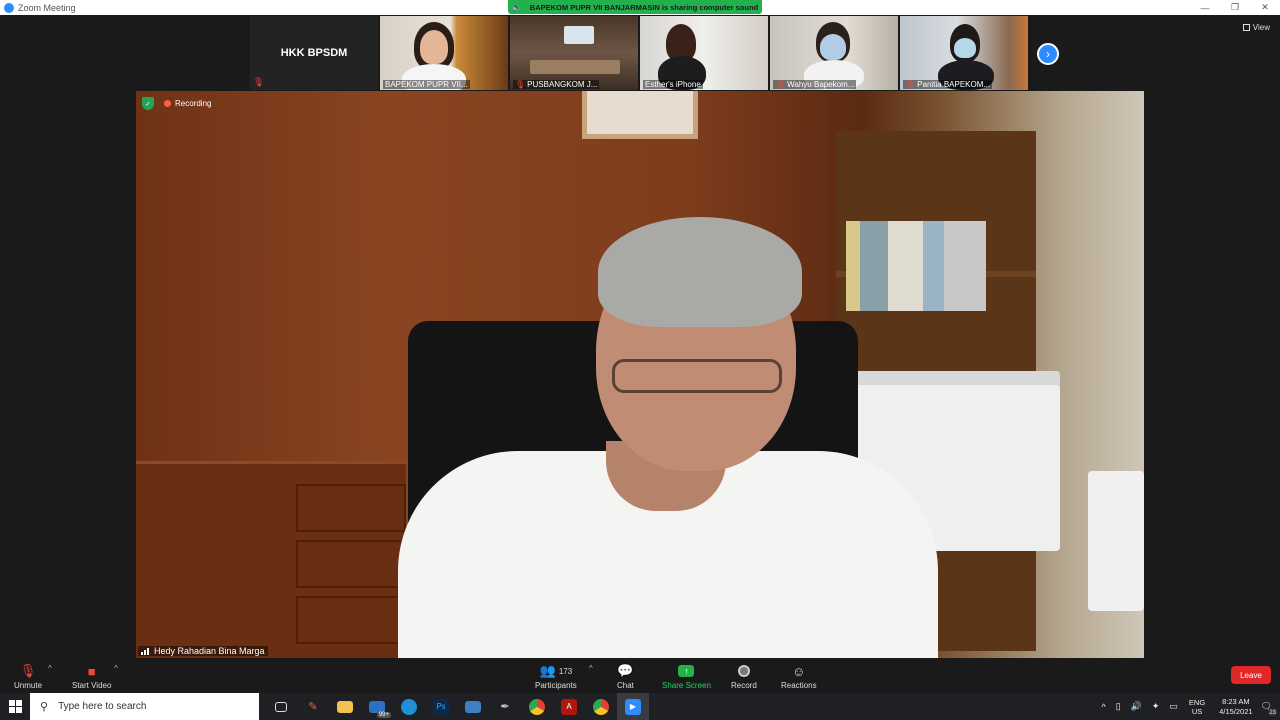 Image resolution: width=1280 pixels, height=720 pixels. I want to click on record-dot-icon, so click(167, 103).